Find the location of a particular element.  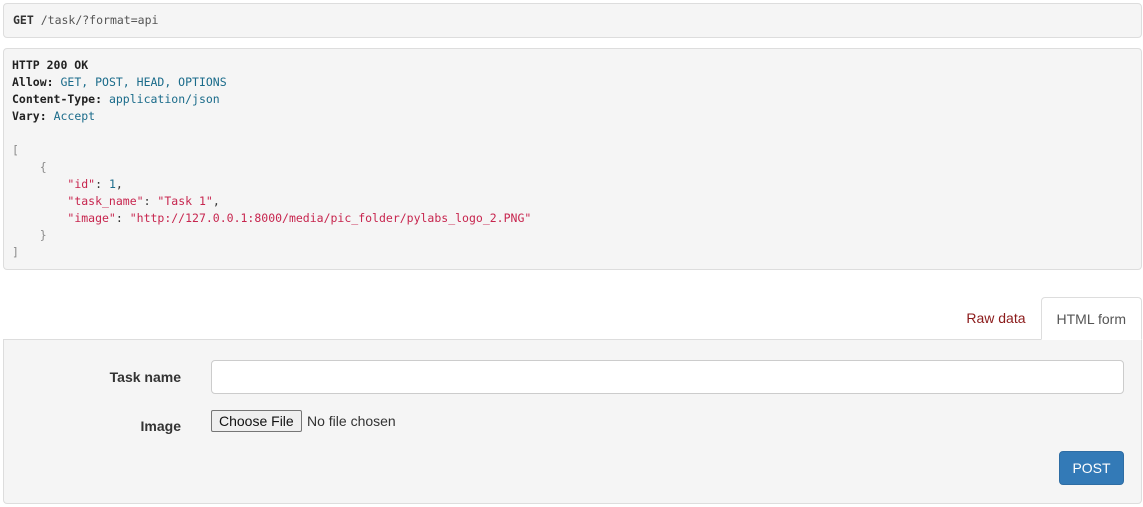

request-line: GET /task/?format=api is located at coordinates (572, 20).